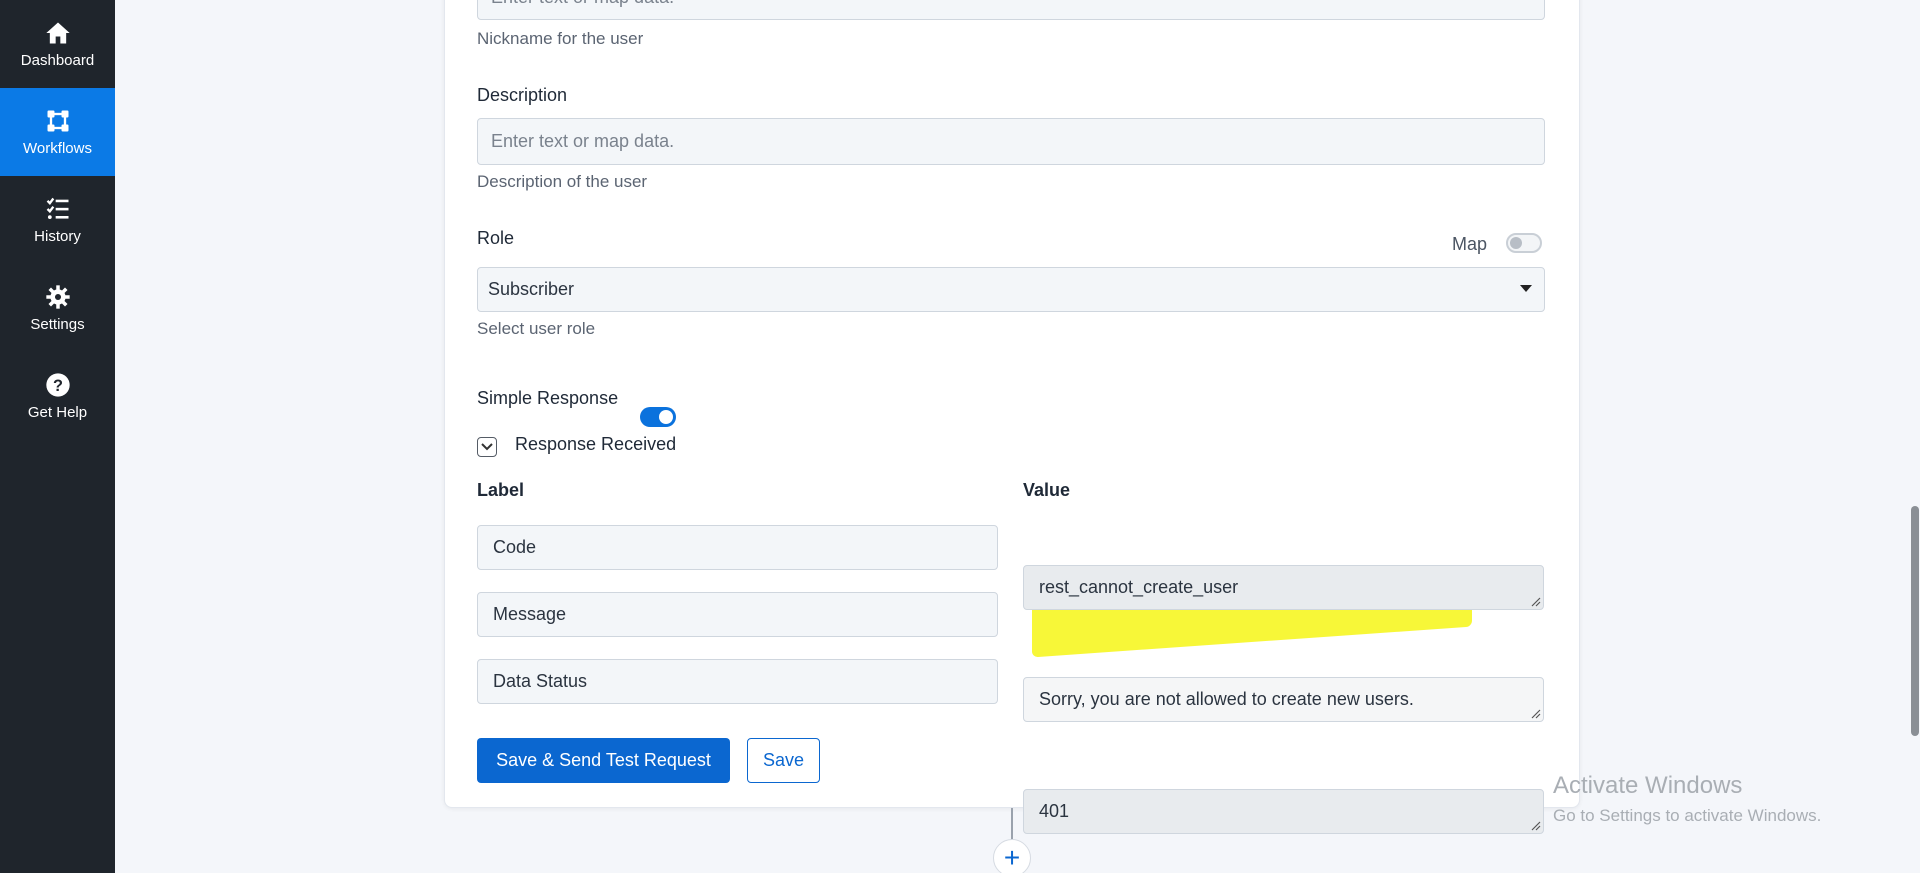 The height and width of the screenshot is (873, 1920). I want to click on map-label: Map, so click(1470, 244).